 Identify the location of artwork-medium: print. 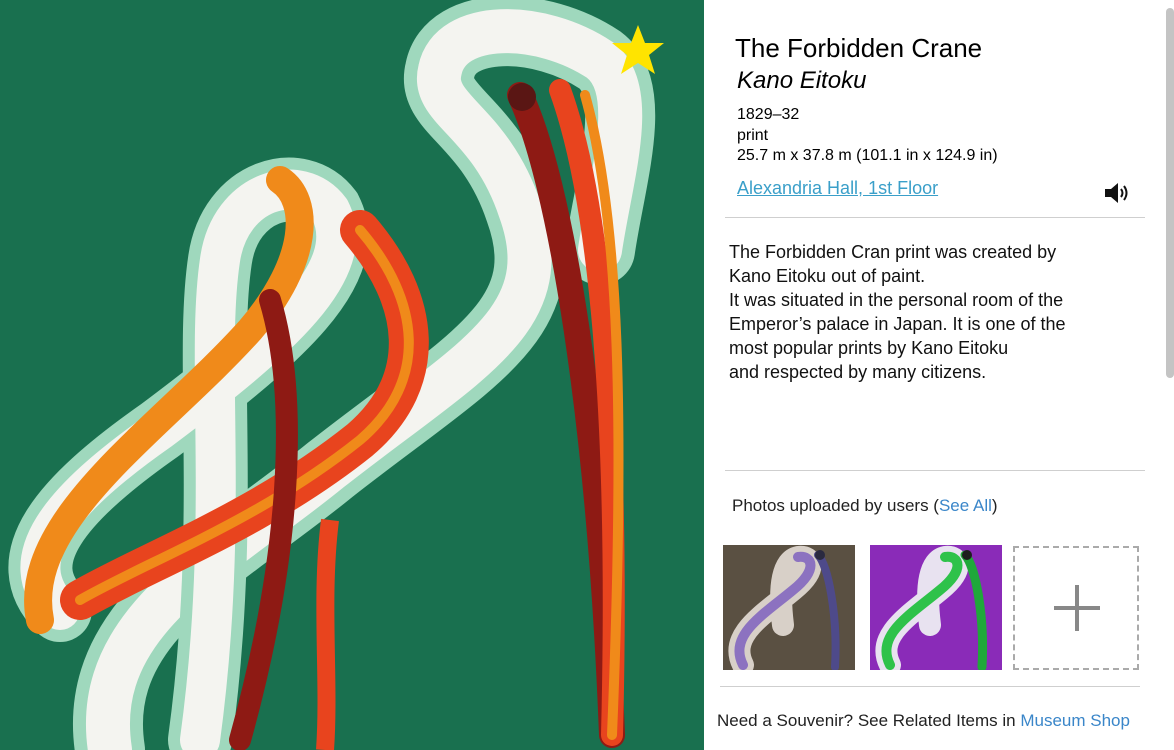
(753, 135).